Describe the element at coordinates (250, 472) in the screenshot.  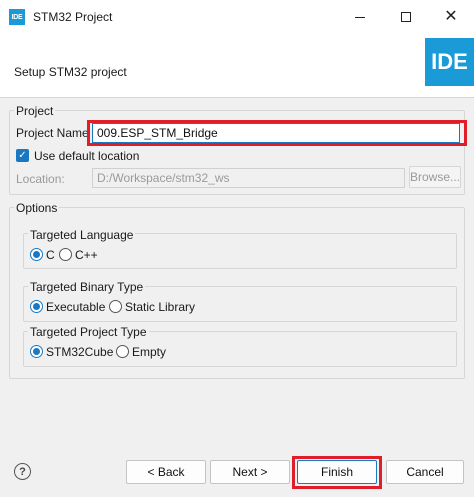
I see `next-button: Next >` at that location.